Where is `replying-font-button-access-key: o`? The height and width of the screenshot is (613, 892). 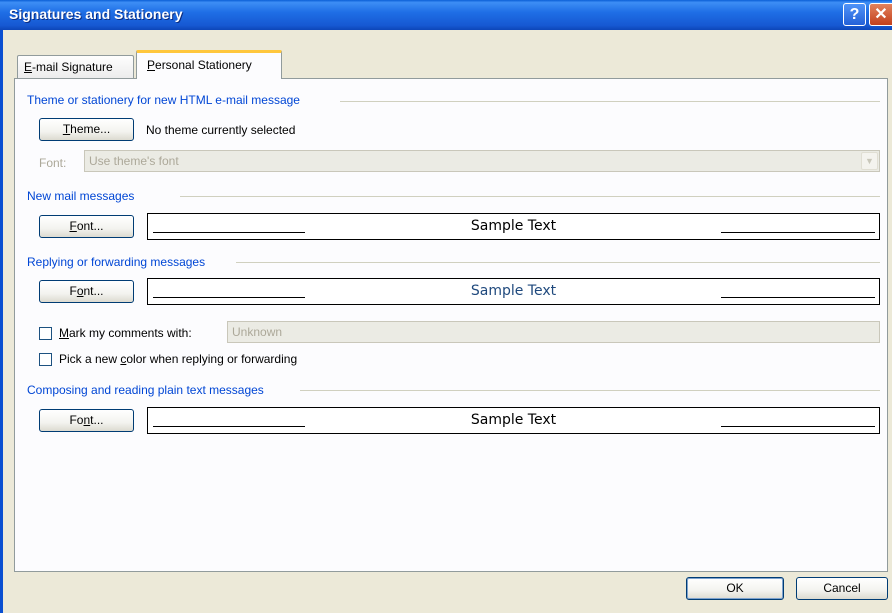 replying-font-button-access-key: o is located at coordinates (80, 291).